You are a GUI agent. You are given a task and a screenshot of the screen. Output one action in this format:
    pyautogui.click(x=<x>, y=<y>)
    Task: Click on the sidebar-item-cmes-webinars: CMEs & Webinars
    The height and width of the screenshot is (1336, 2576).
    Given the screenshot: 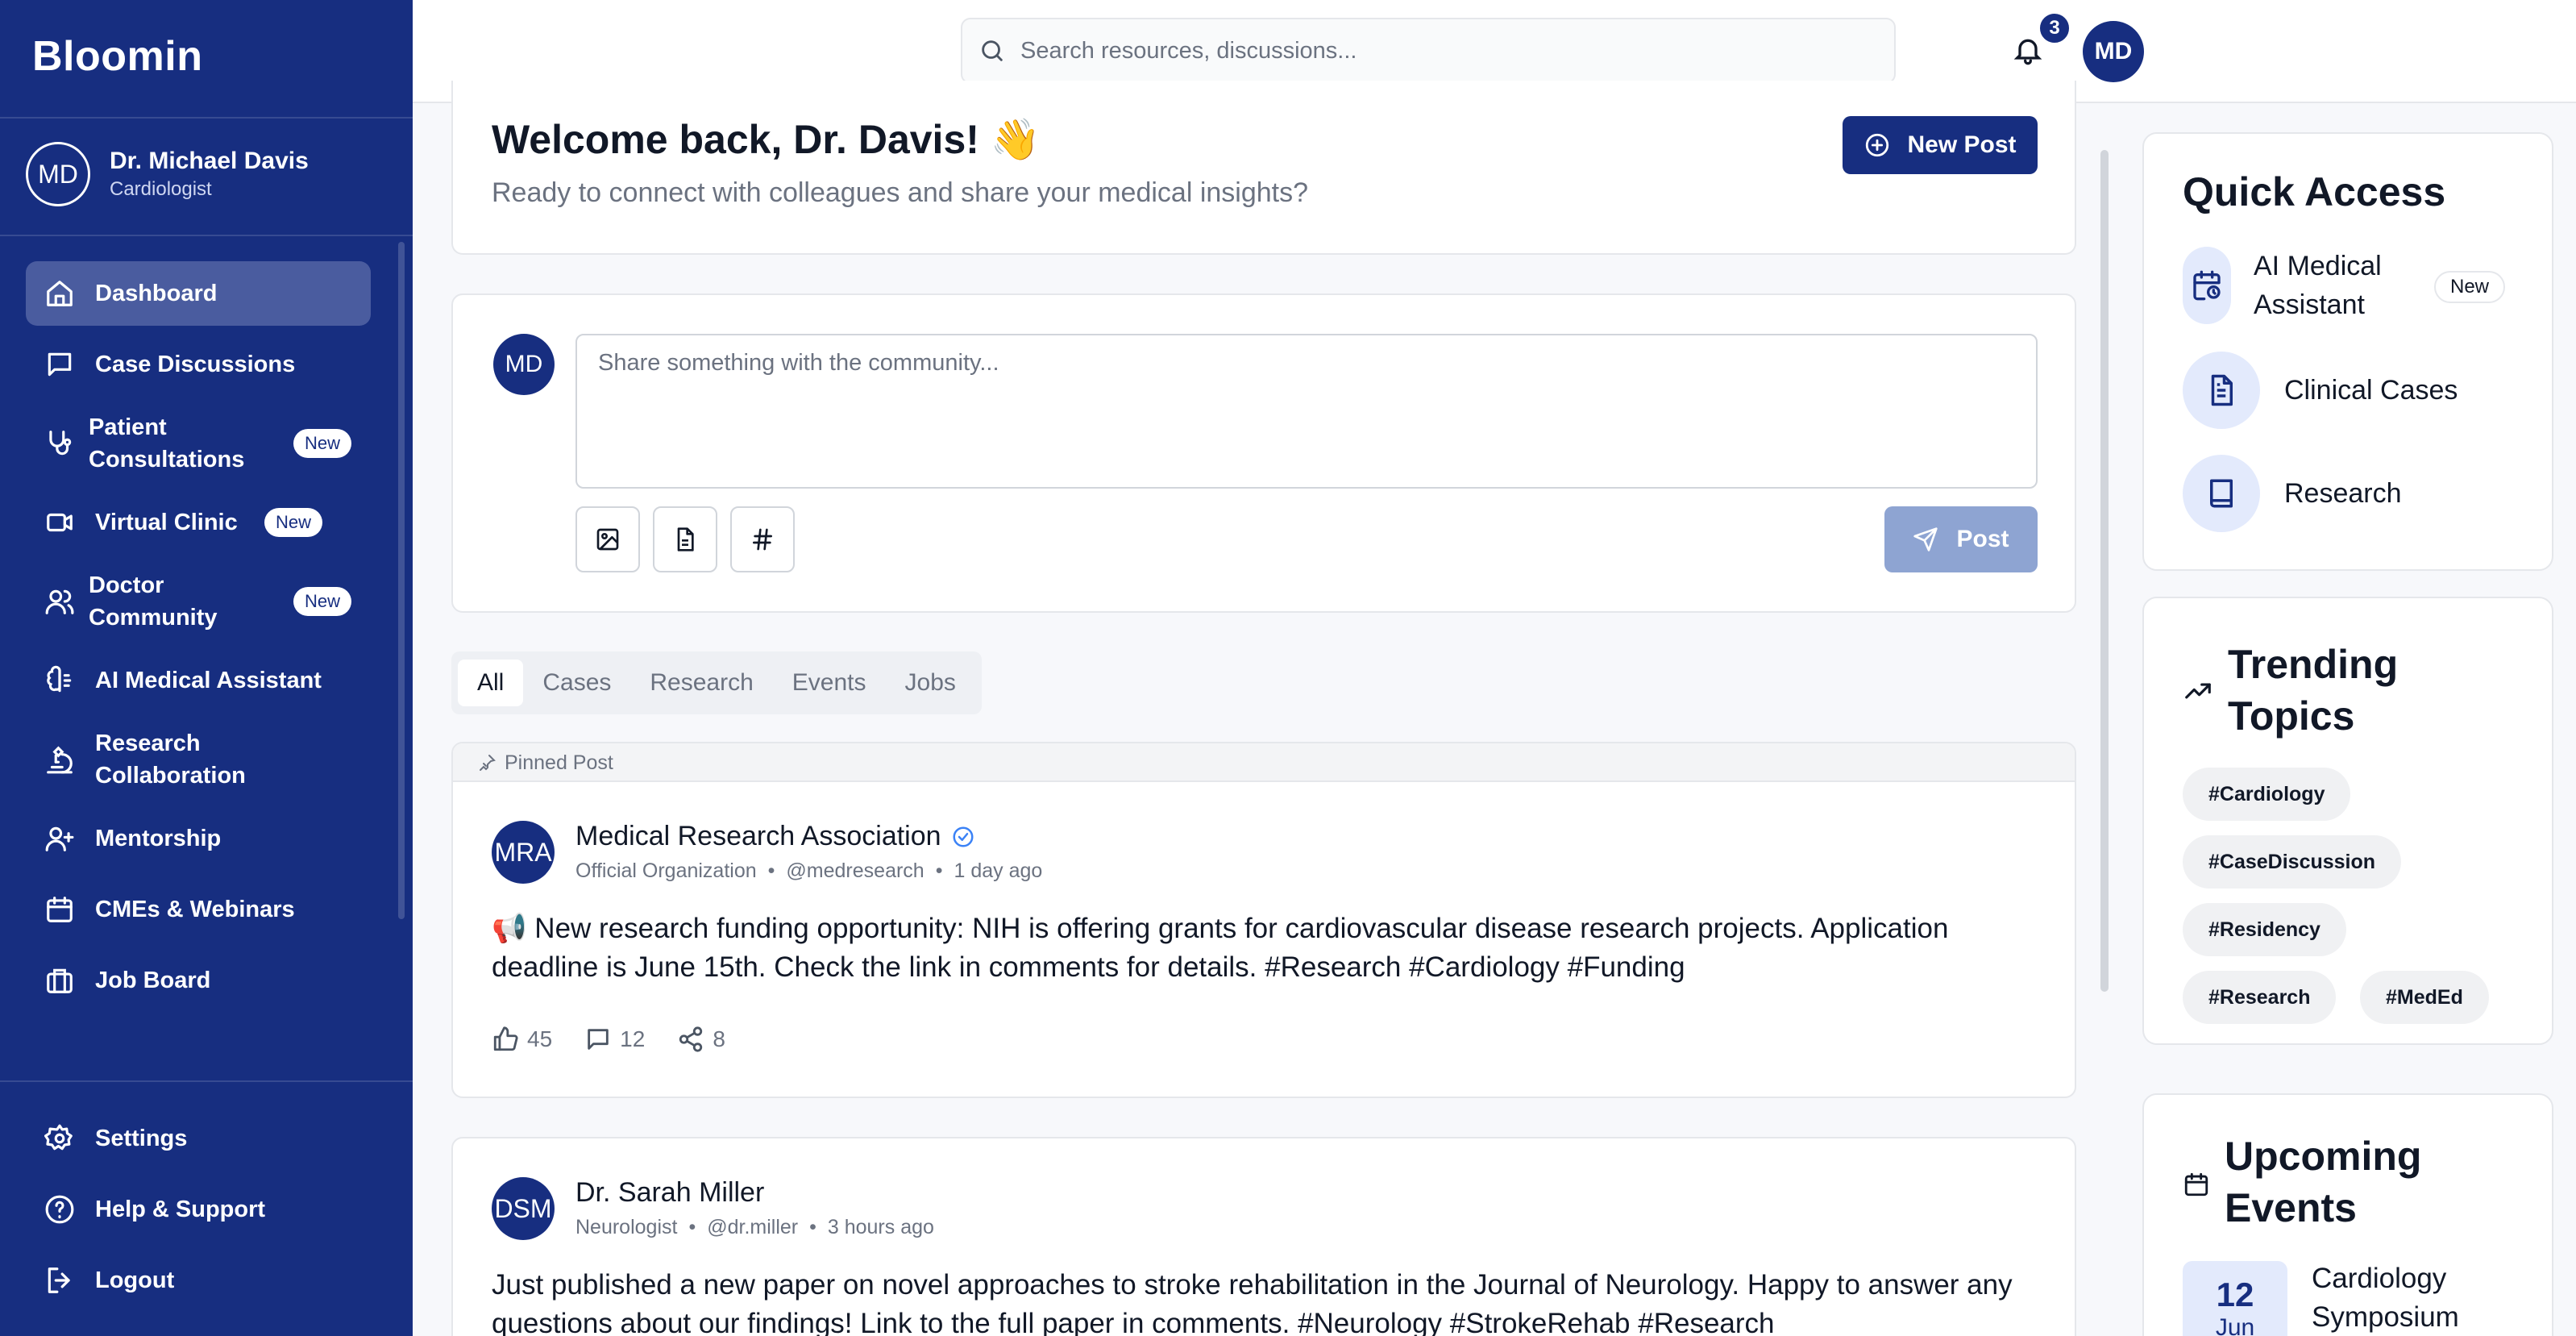 What is the action you would take?
    pyautogui.click(x=198, y=910)
    